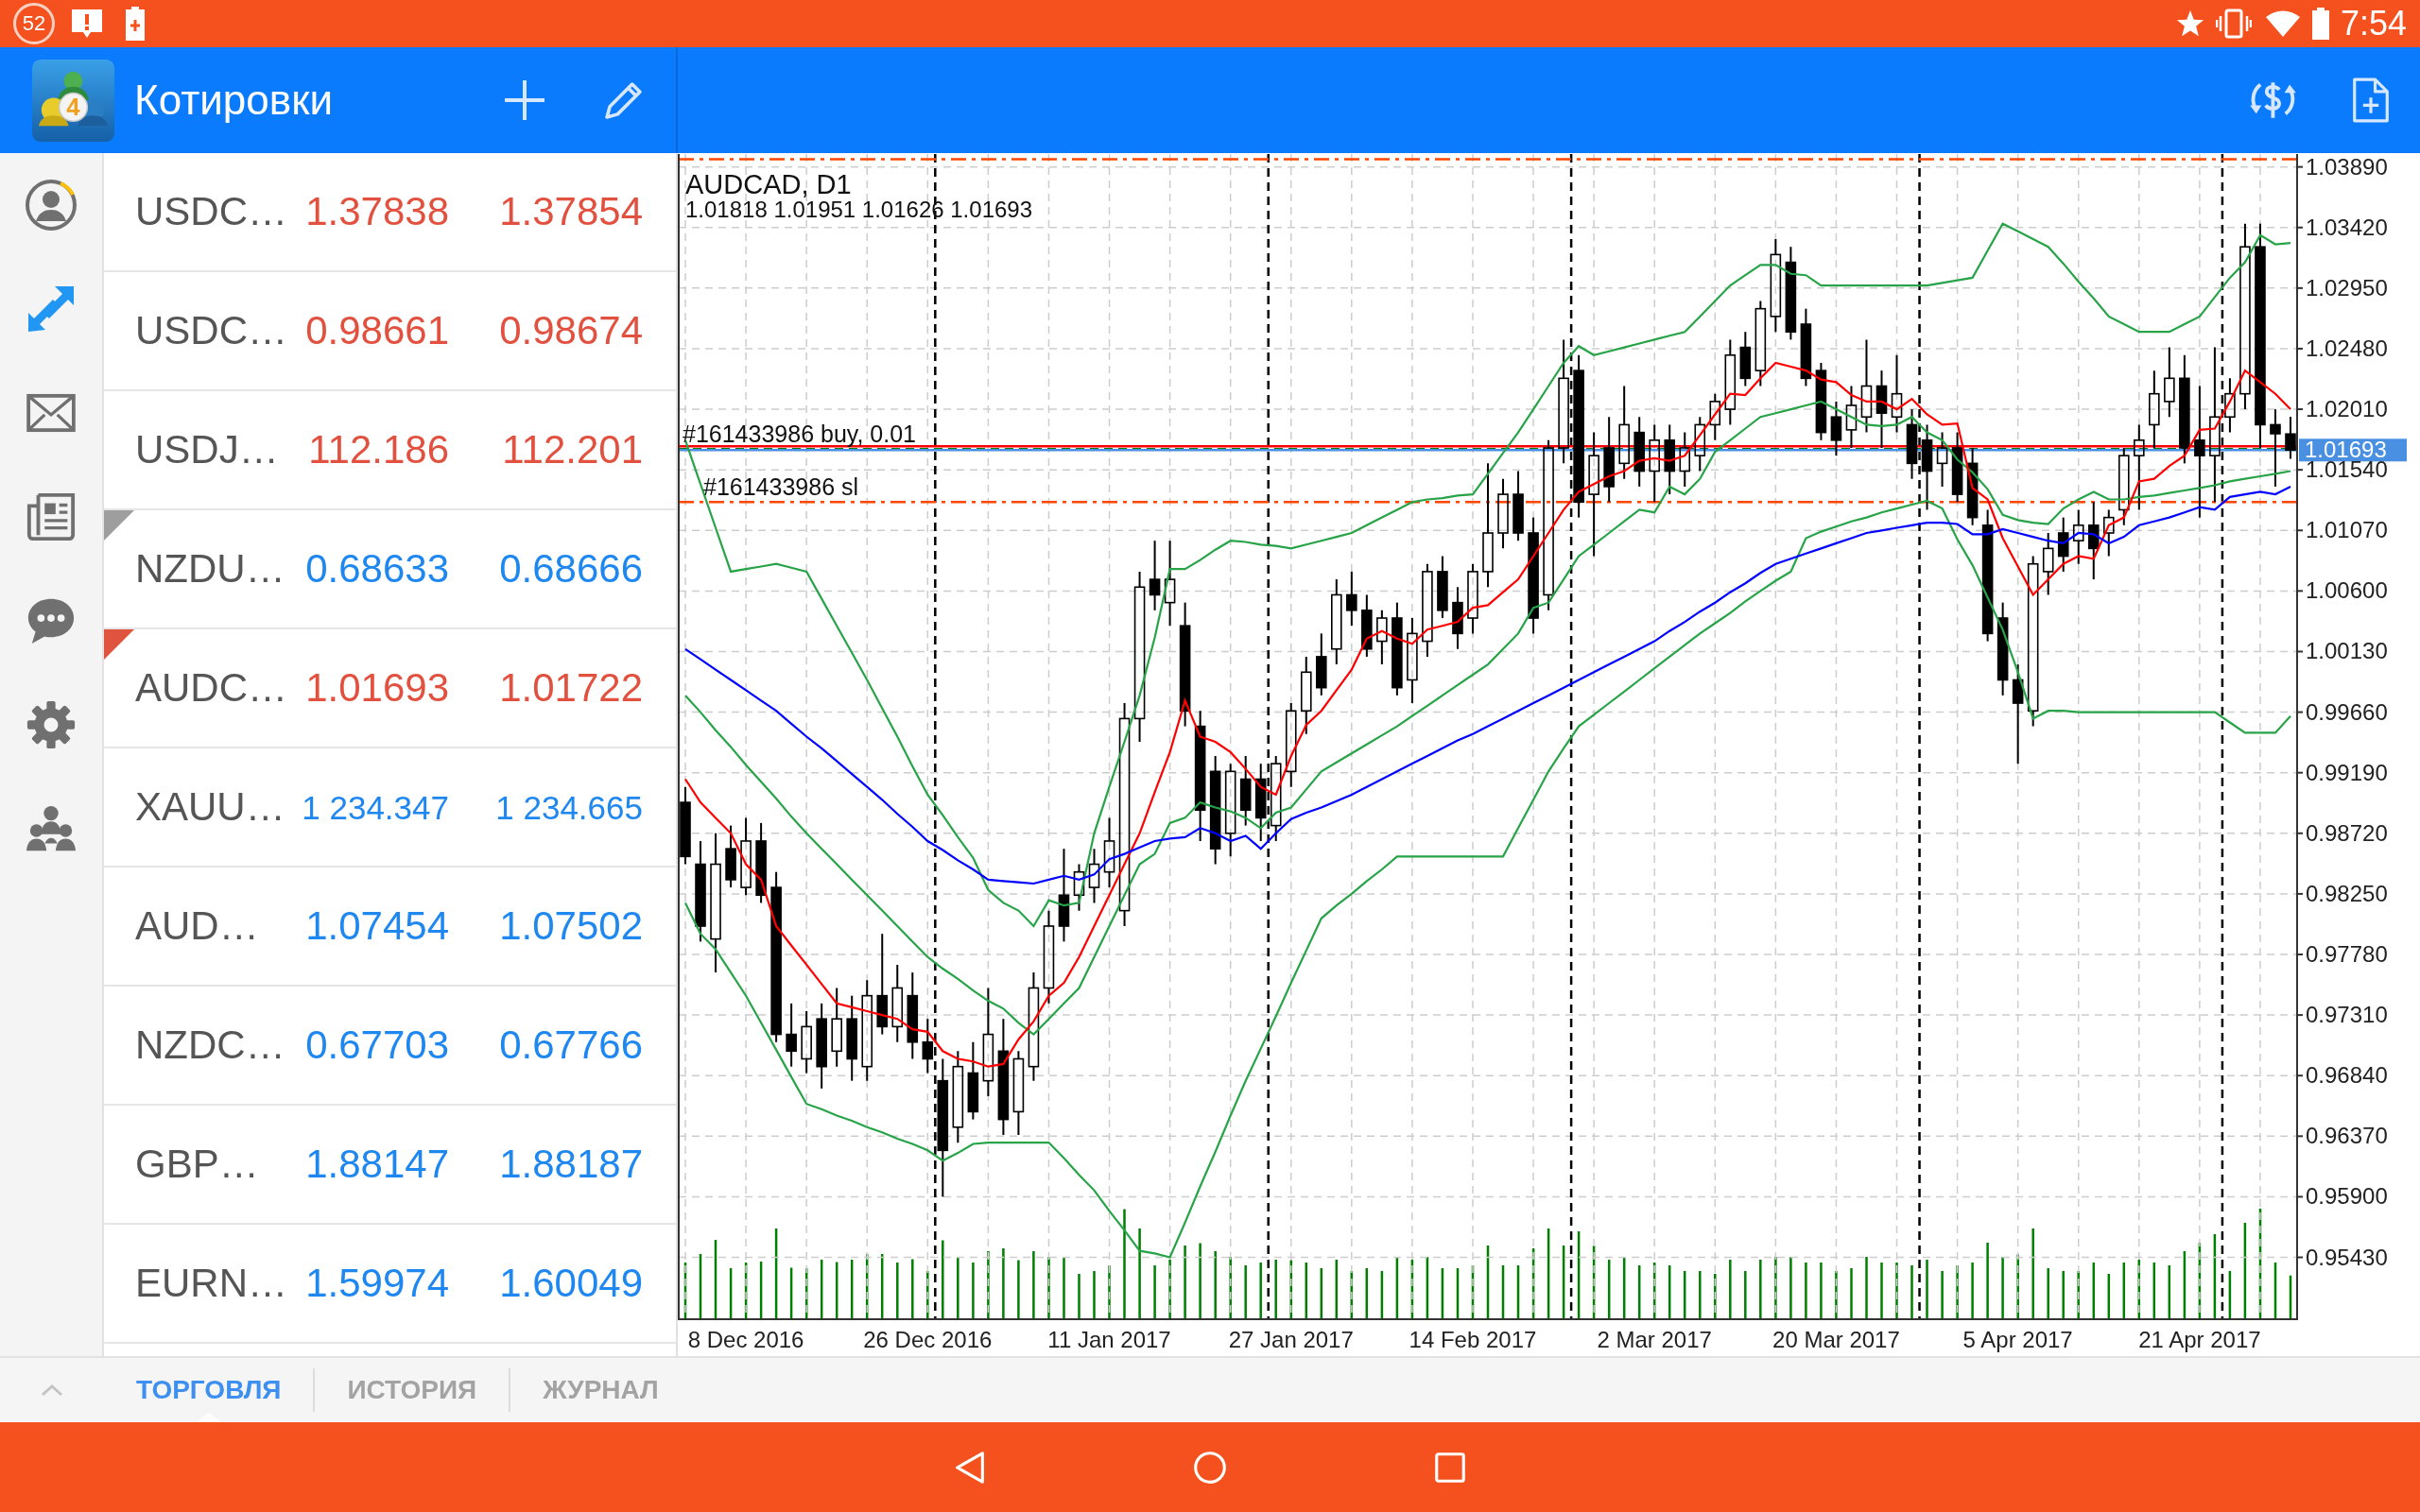 The height and width of the screenshot is (1512, 2420). I want to click on price-axis-label: 0.96840, so click(2347, 1075).